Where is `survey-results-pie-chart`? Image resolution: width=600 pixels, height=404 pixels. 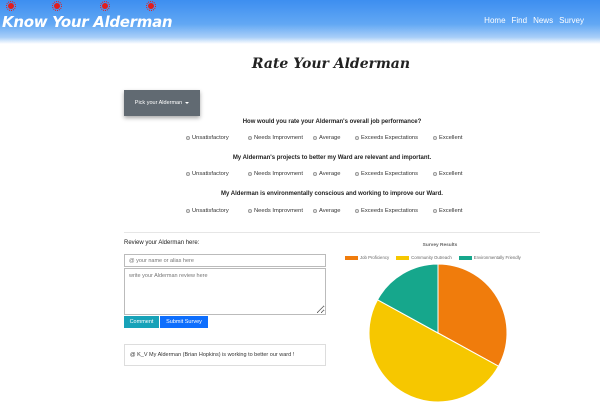
survey-results-pie-chart is located at coordinates (438, 333).